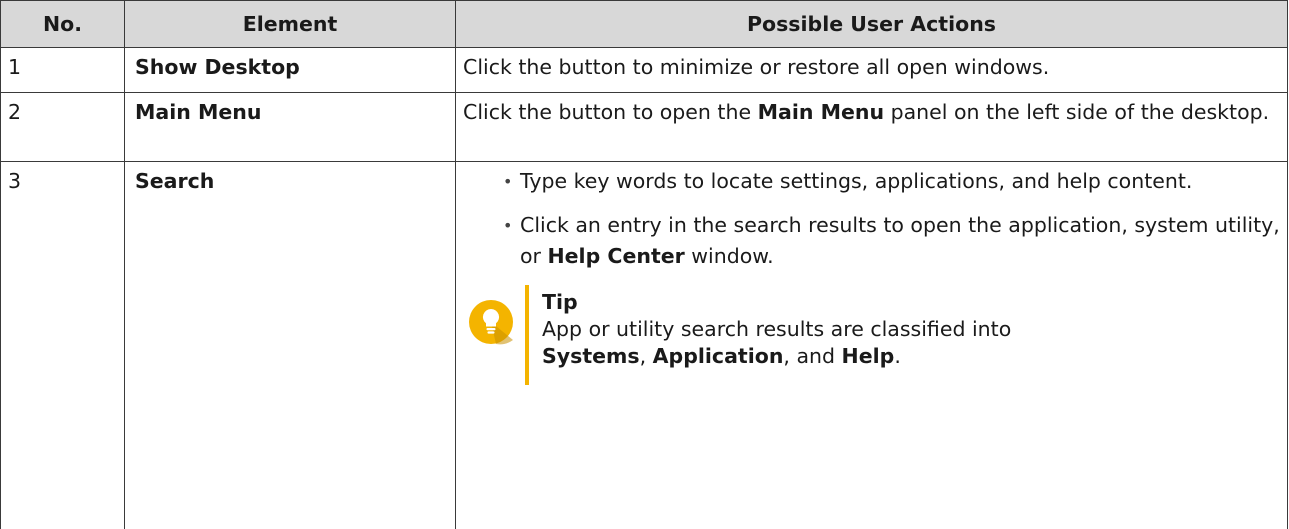 The image size is (1289, 529). What do you see at coordinates (616, 256) in the screenshot?
I see `bullet-bold: Help Center` at bounding box center [616, 256].